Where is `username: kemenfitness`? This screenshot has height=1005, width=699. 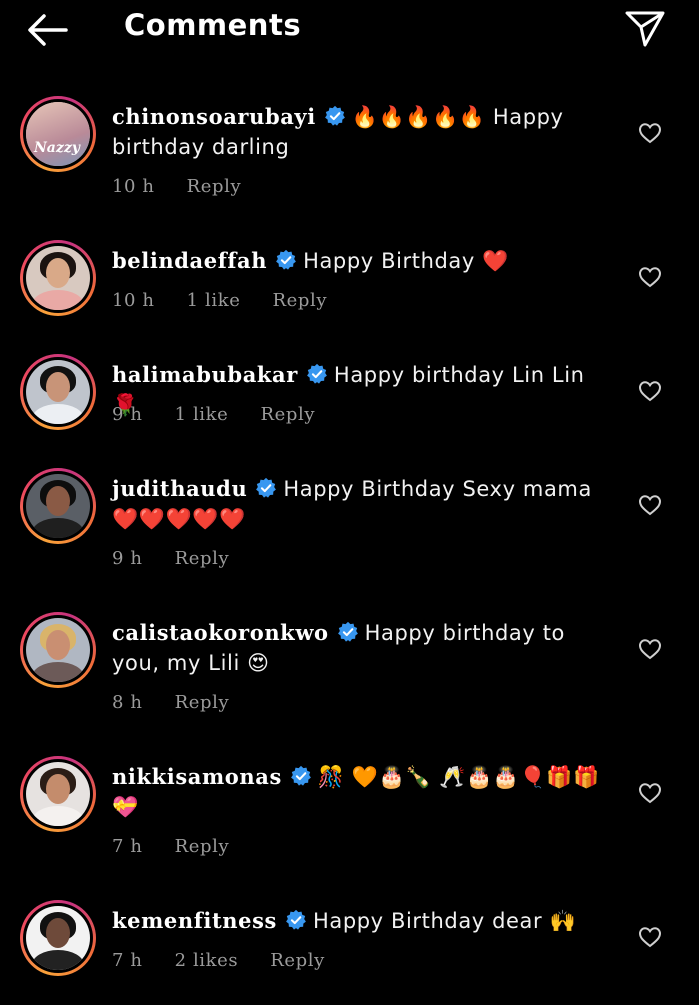
username: kemenfitness is located at coordinates (194, 920).